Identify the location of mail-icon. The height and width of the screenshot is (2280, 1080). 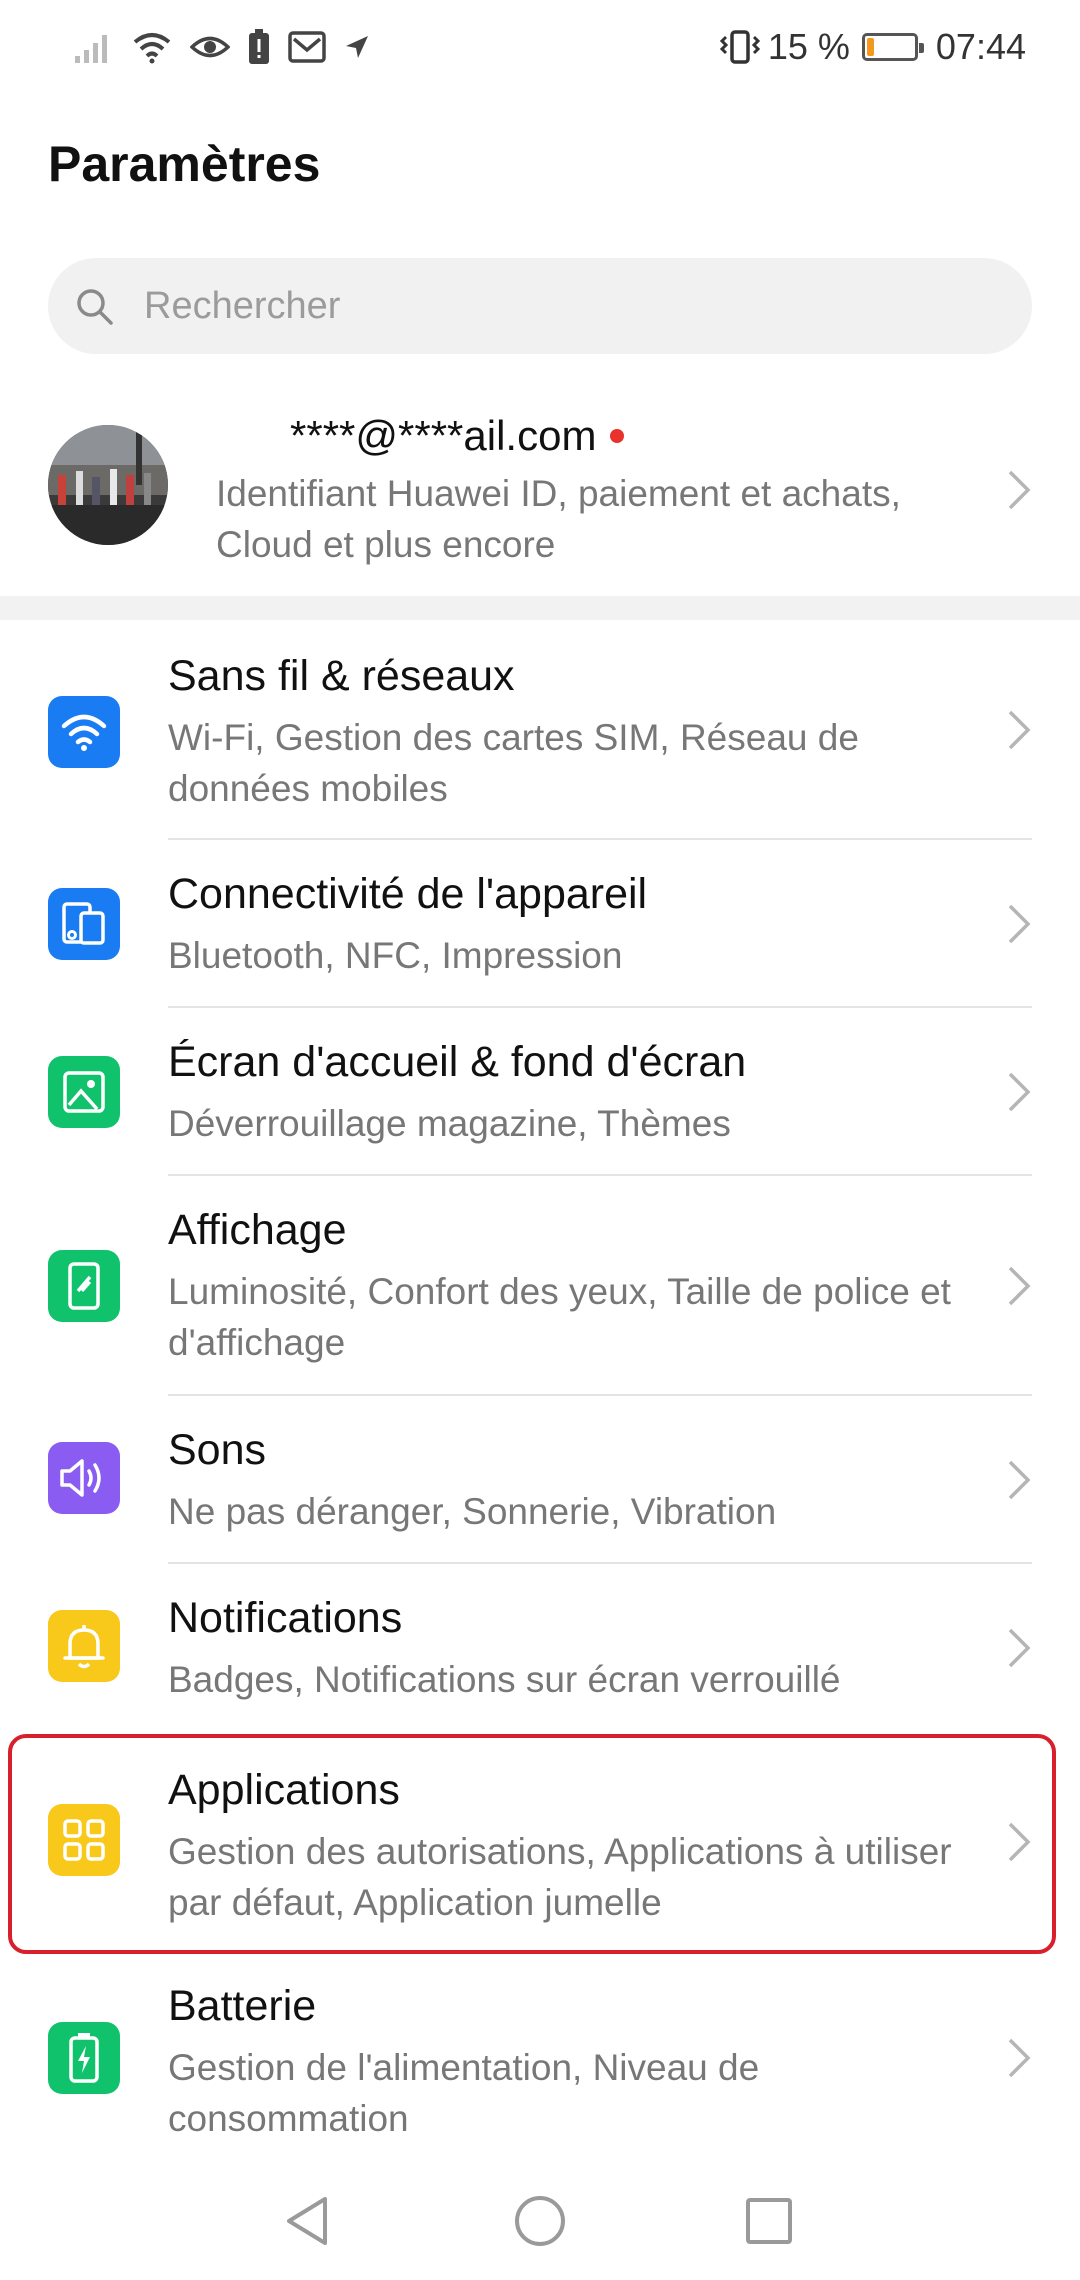
(307, 47).